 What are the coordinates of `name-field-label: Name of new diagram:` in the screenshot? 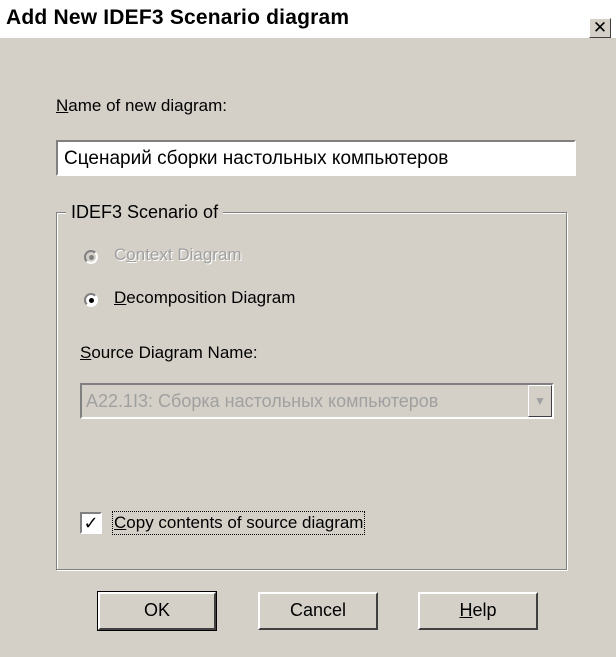 It's located at (142, 105).